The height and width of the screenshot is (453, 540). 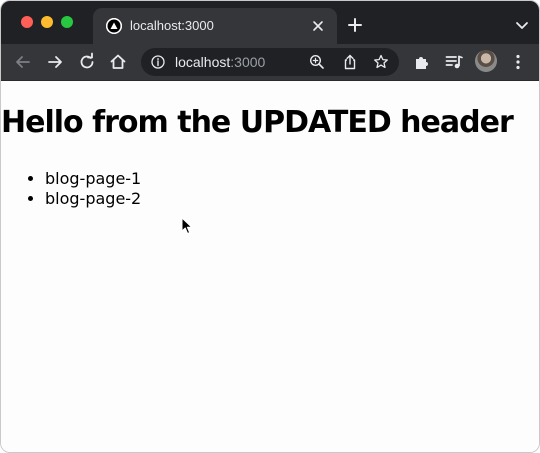 I want to click on back-arrow-icon, so click(x=23, y=62).